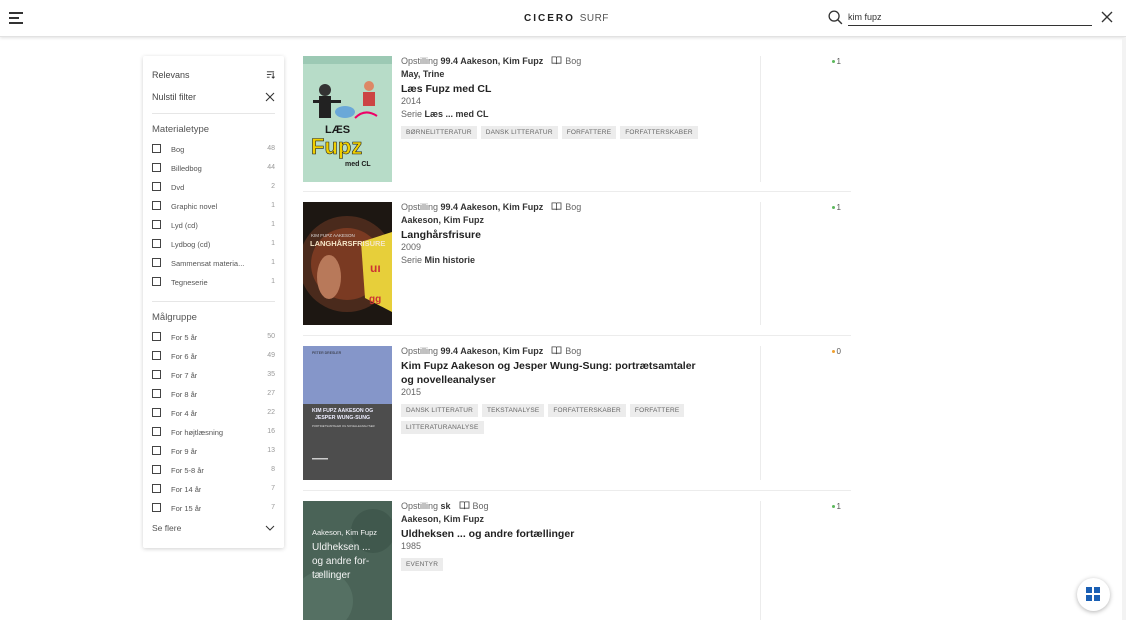 This screenshot has height=620, width=1126. What do you see at coordinates (273, 488) in the screenshot?
I see `filter-option-count: 7` at bounding box center [273, 488].